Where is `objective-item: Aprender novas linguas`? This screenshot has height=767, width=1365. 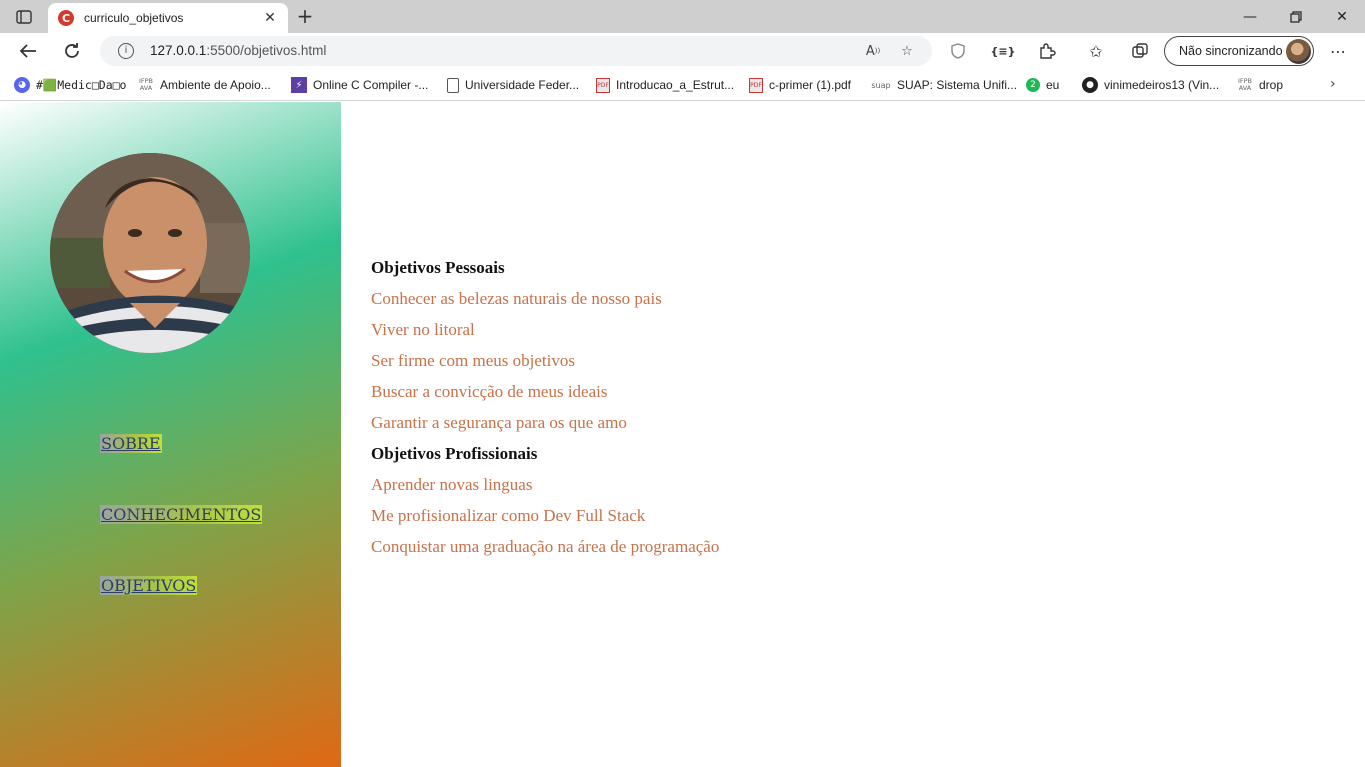
objective-item: Aprender novas linguas is located at coordinates (452, 484).